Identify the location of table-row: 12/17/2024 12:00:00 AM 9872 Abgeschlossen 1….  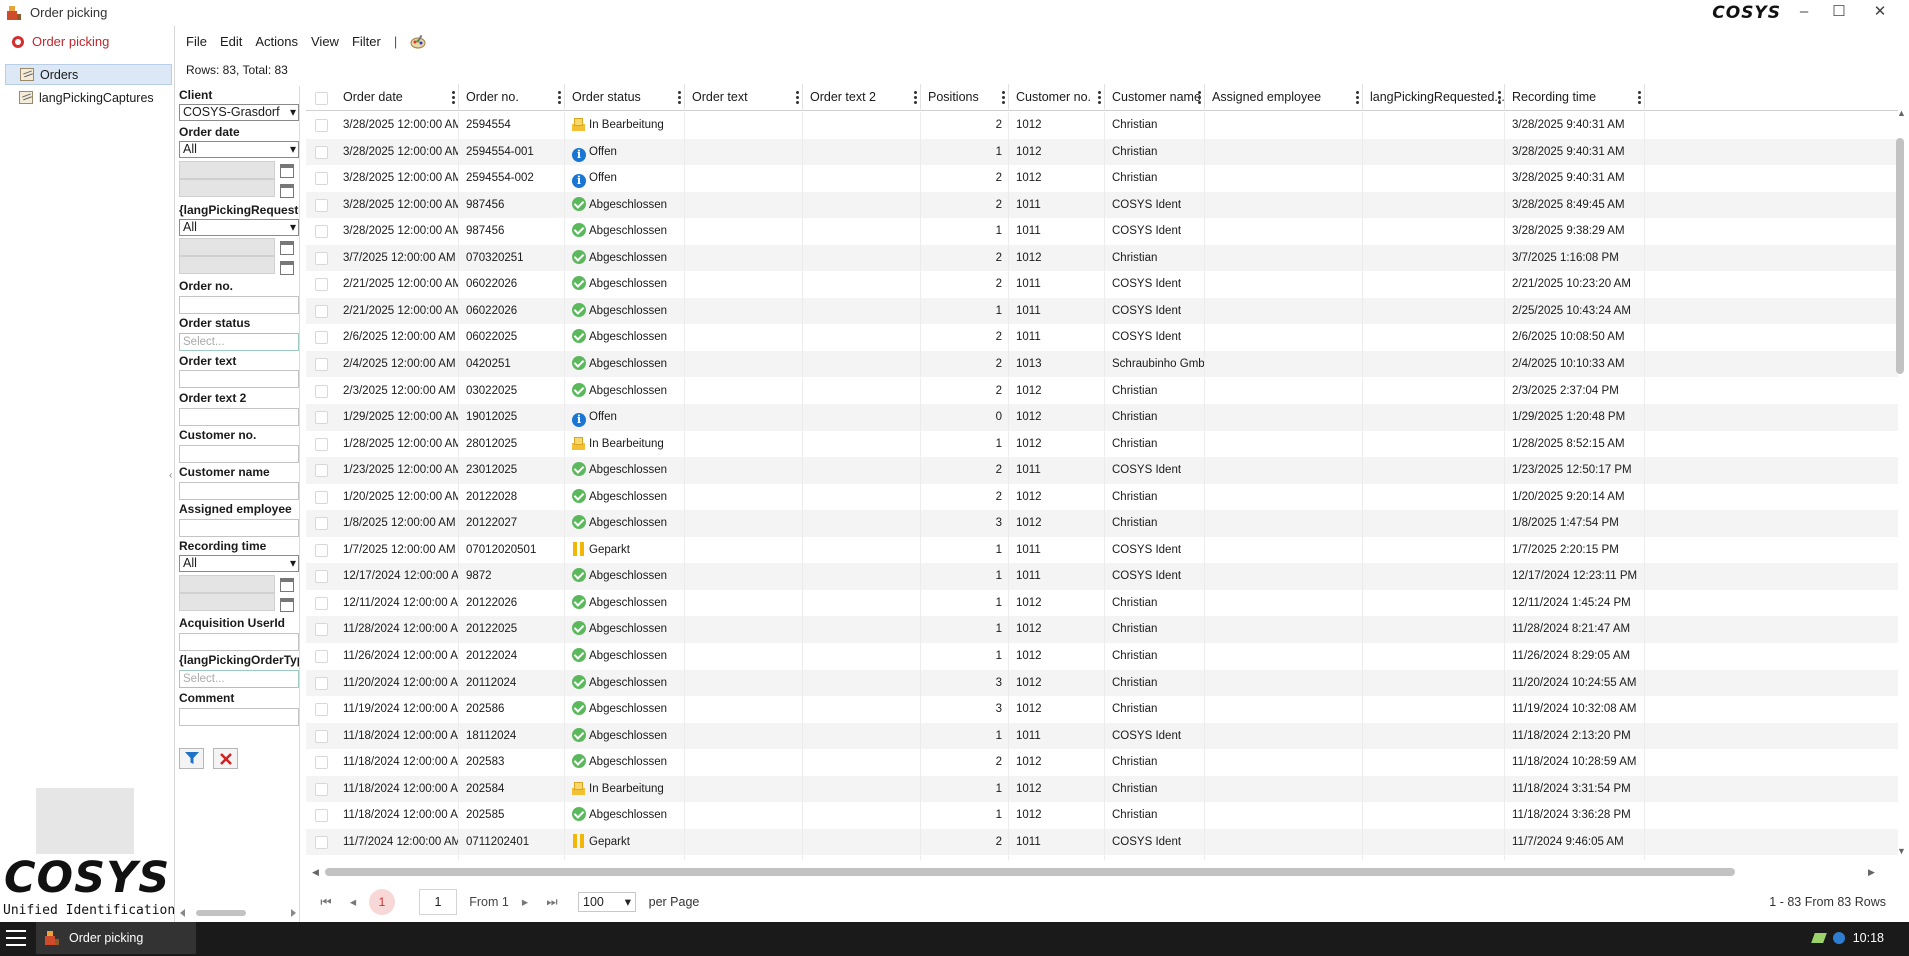
(1102, 576).